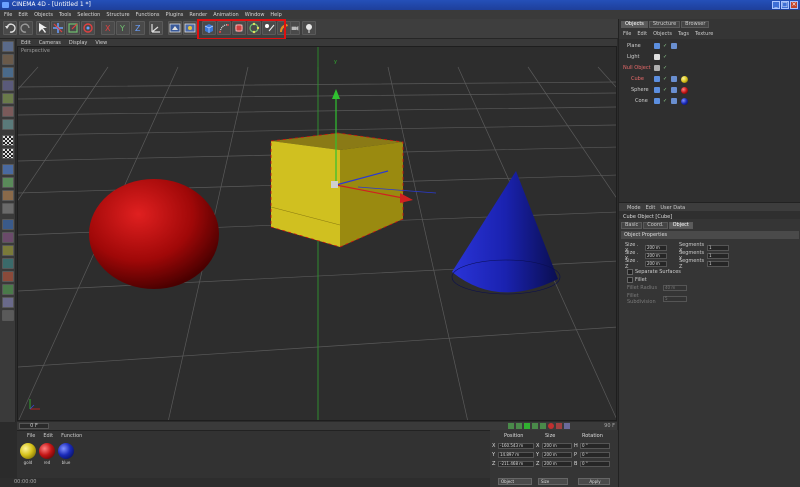  Describe the element at coordinates (275, 15) in the screenshot. I see `menu-help: Help` at that location.